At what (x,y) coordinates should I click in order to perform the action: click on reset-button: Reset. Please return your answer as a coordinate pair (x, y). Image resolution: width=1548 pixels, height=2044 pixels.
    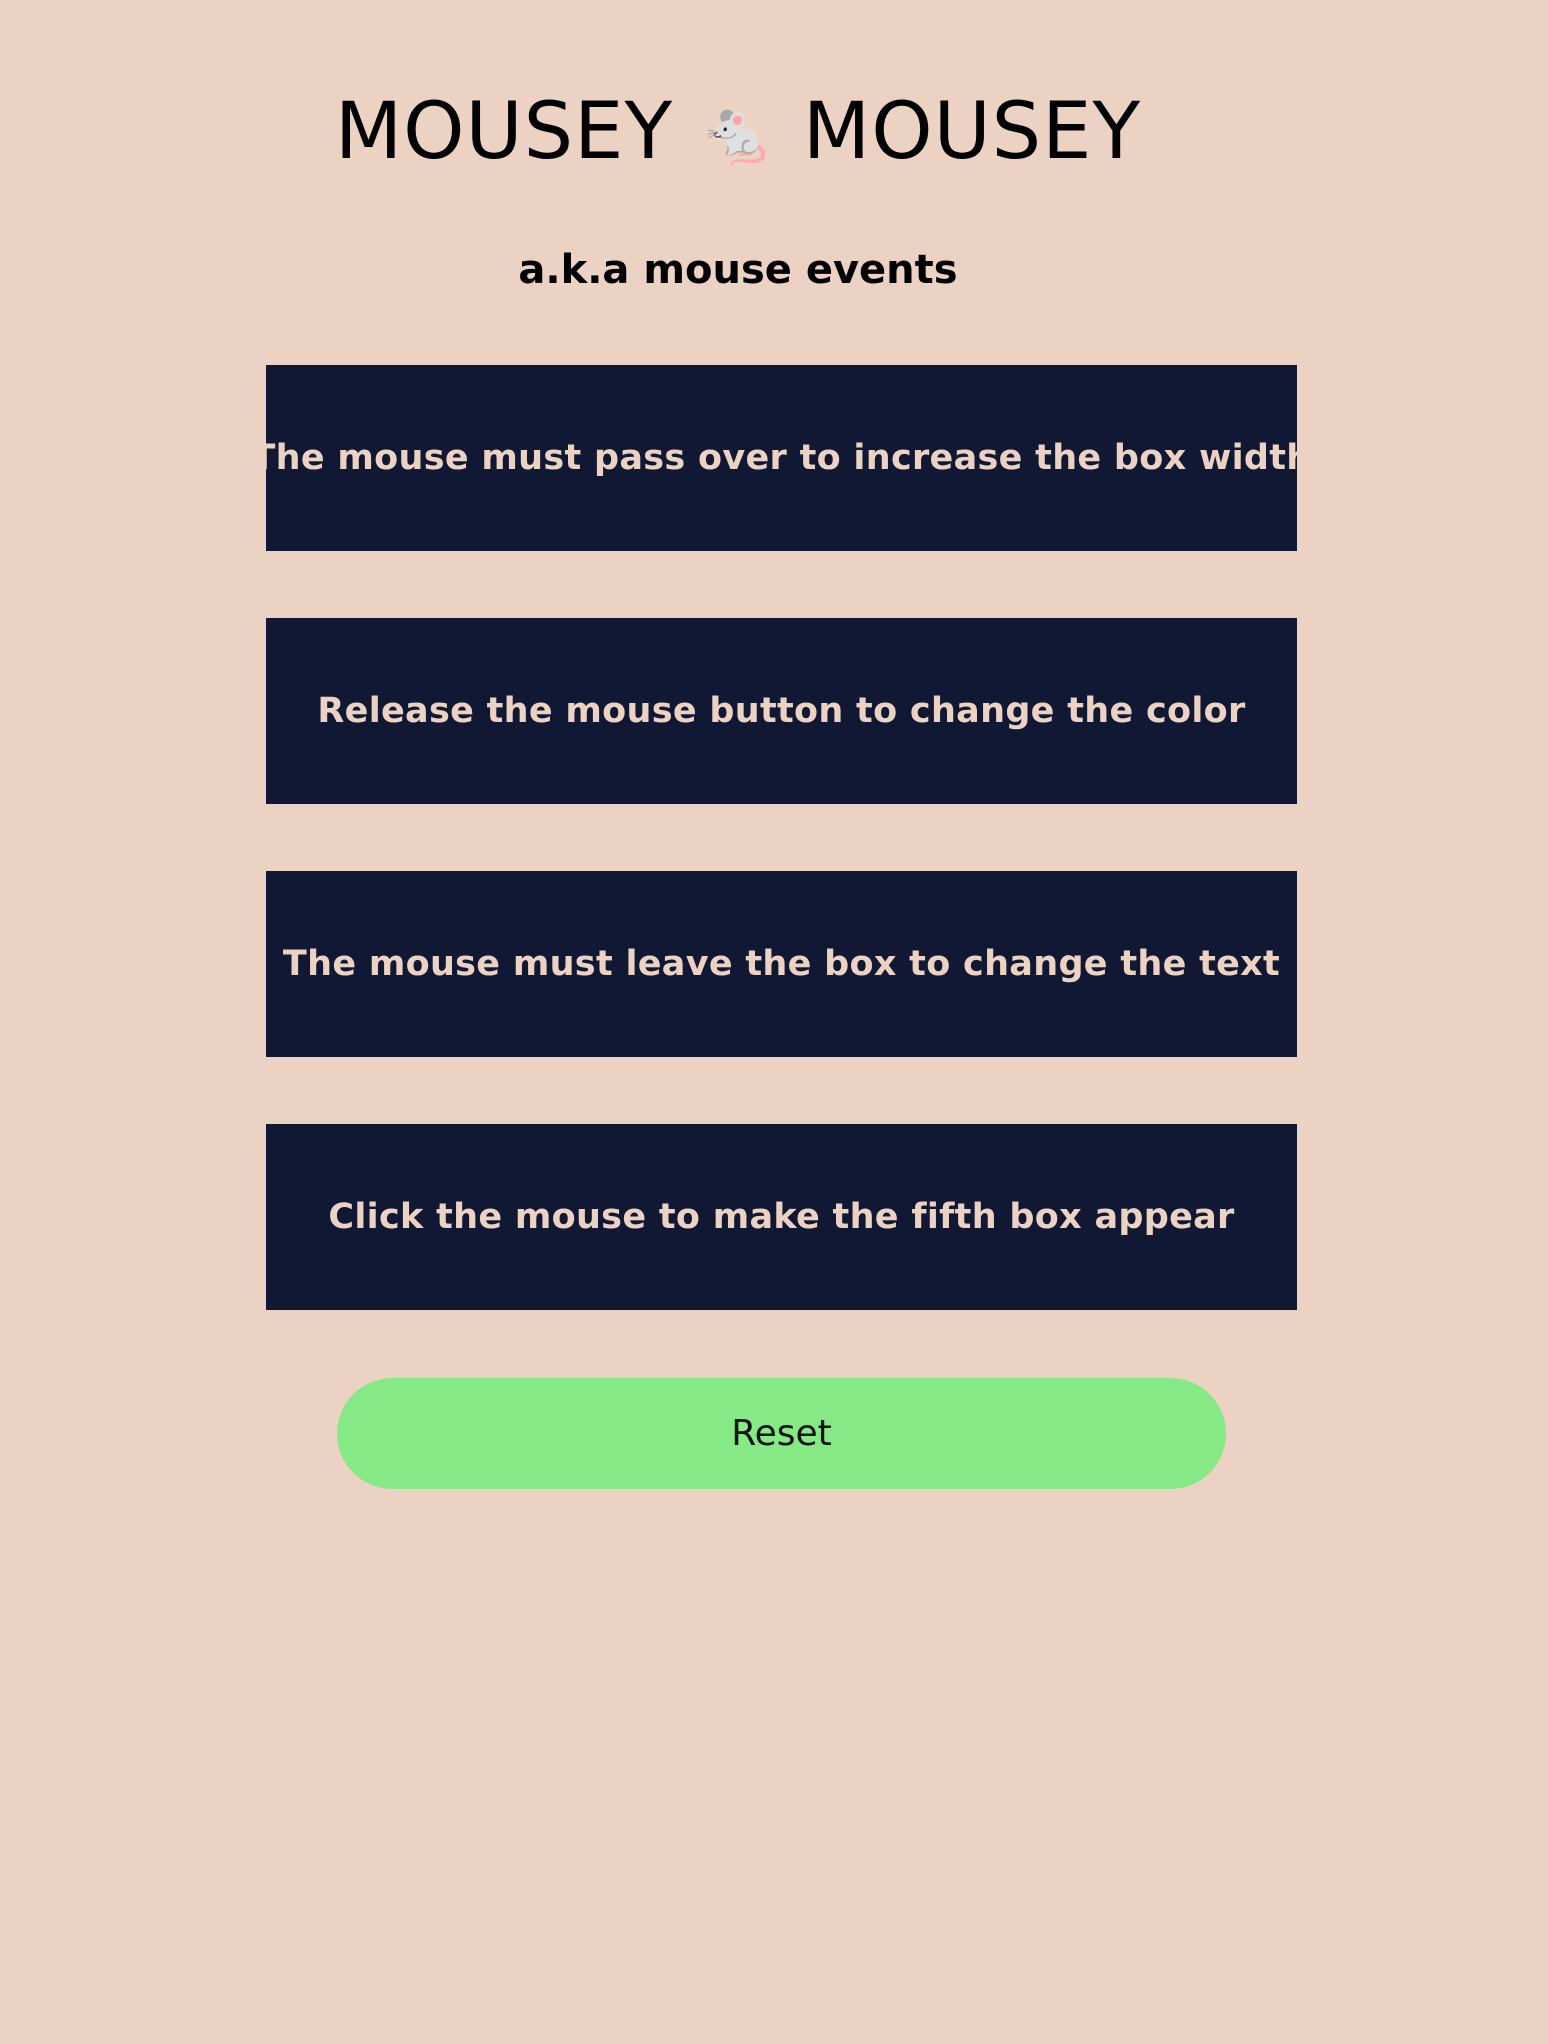
    Looking at the image, I should click on (781, 1433).